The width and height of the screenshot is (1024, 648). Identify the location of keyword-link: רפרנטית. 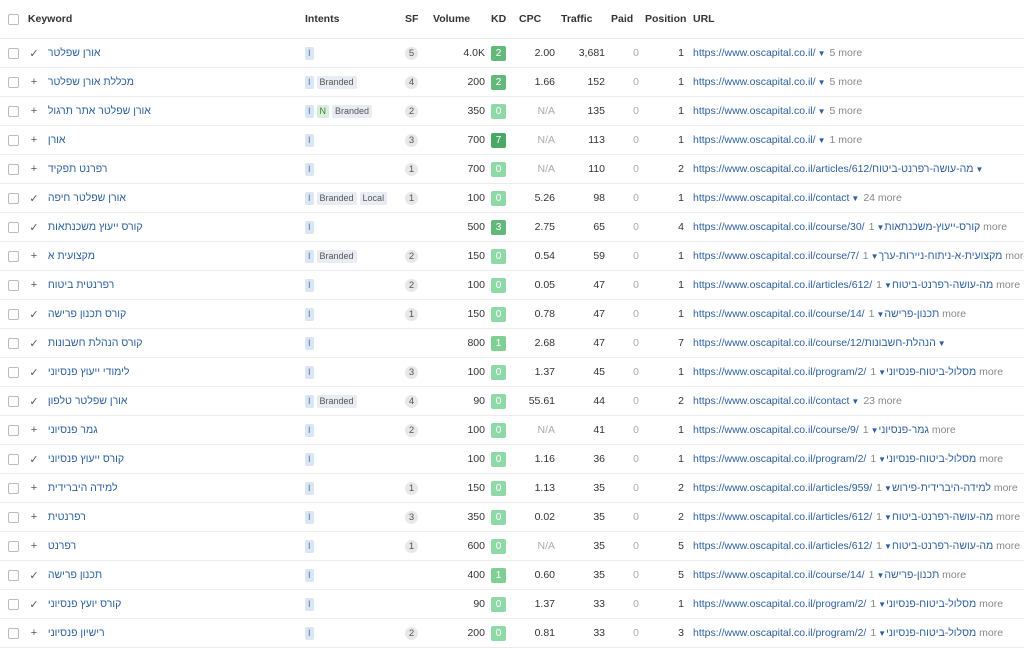
(67, 517).